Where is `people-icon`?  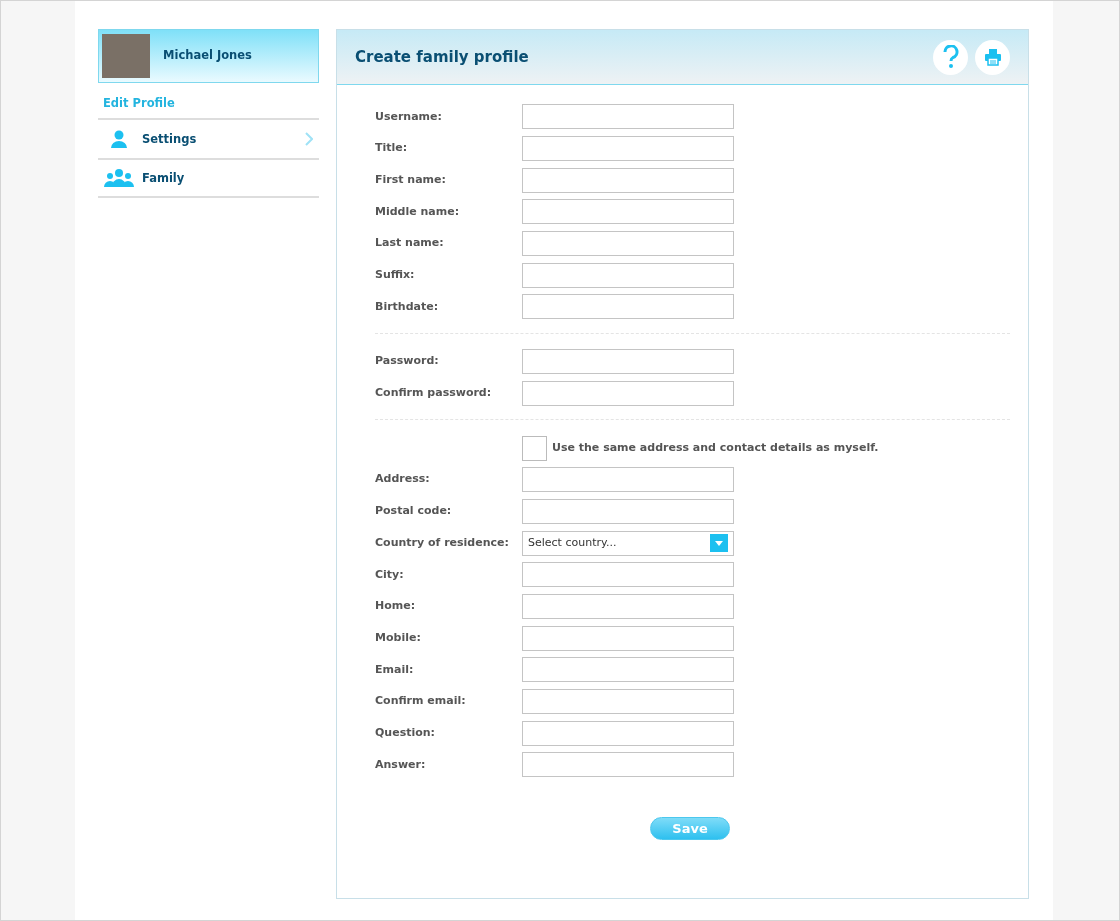 people-icon is located at coordinates (119, 178).